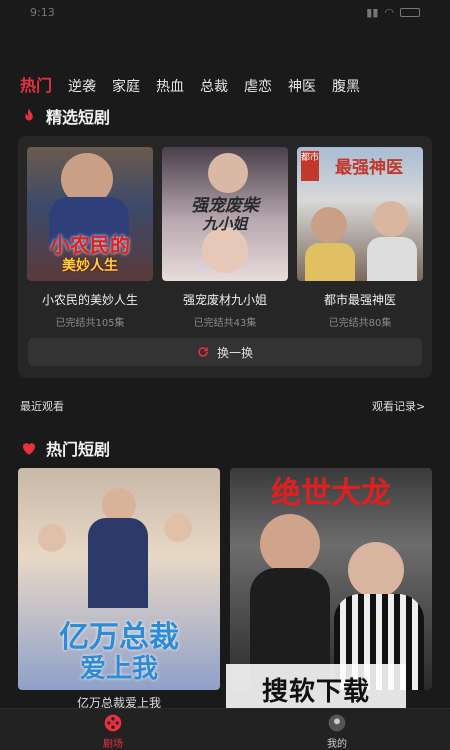 The width and height of the screenshot is (450, 750). I want to click on drama-episode-status: 已完结共43集, so click(225, 323).